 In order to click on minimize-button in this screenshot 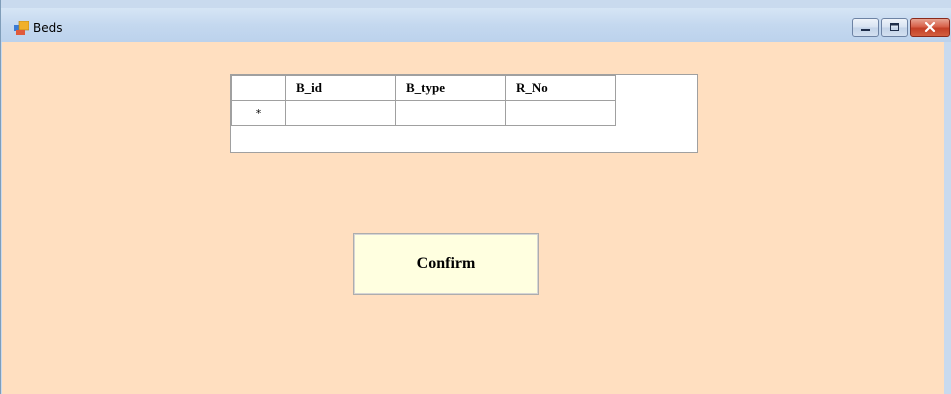, I will do `click(865, 27)`.